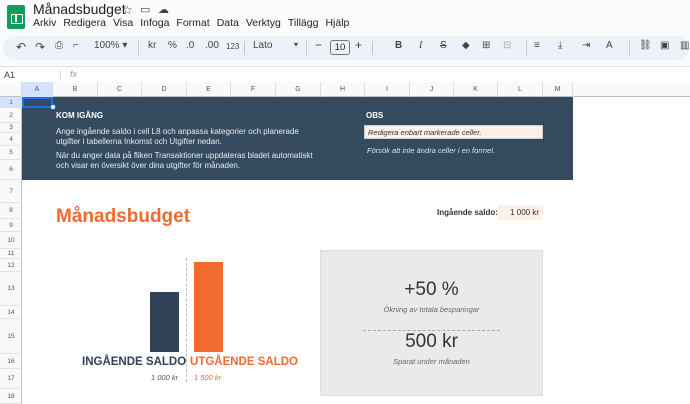  Describe the element at coordinates (337, 23) in the screenshot. I see `menu-item: Hjälp` at that location.